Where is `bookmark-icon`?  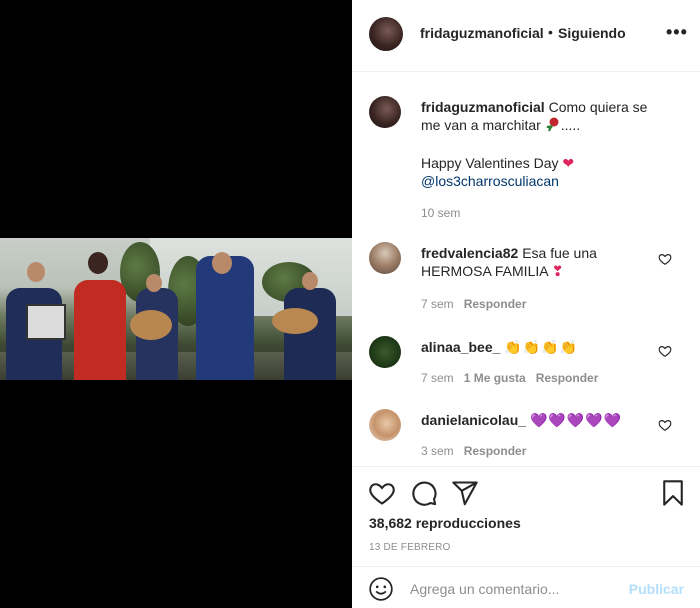
bookmark-icon is located at coordinates (673, 493).